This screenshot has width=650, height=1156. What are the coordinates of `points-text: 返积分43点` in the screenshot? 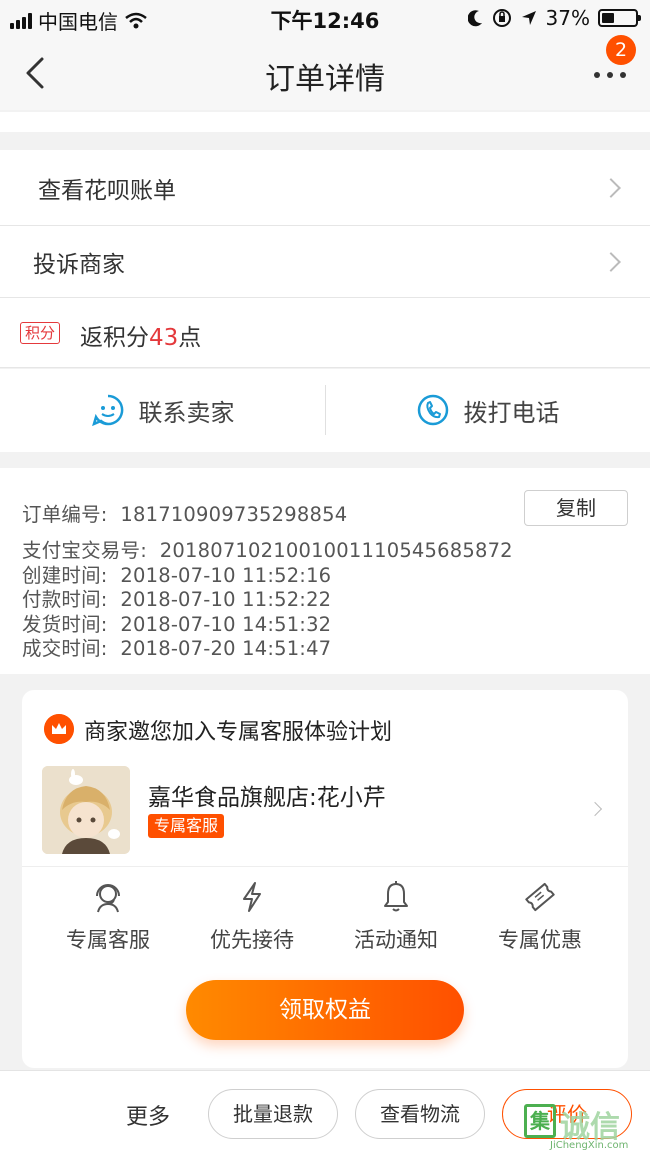 It's located at (140, 335).